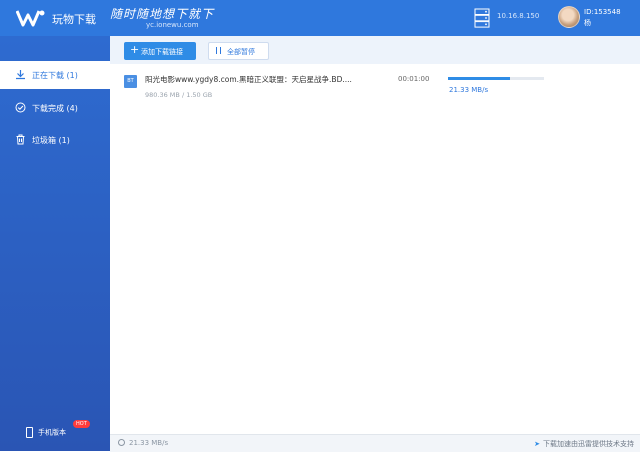  I want to click on pause-all-label: 全部暂停, so click(241, 52).